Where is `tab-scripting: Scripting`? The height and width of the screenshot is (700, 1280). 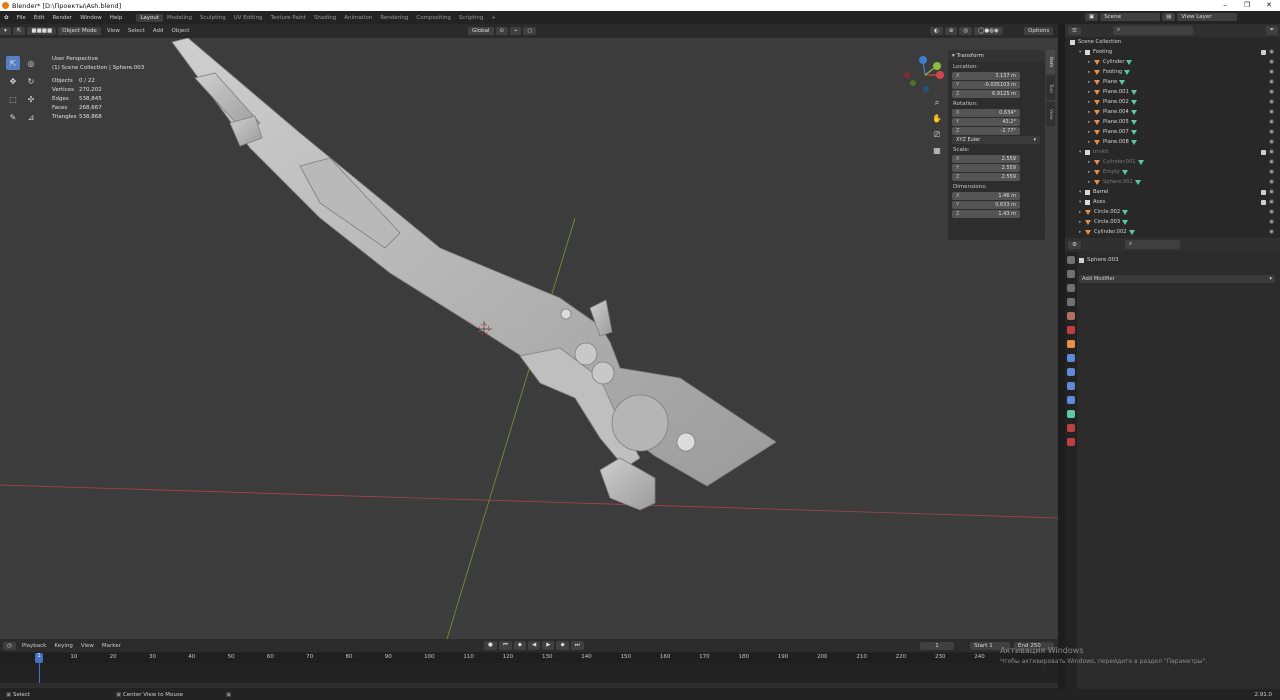
tab-scripting: Scripting is located at coordinates (471, 18).